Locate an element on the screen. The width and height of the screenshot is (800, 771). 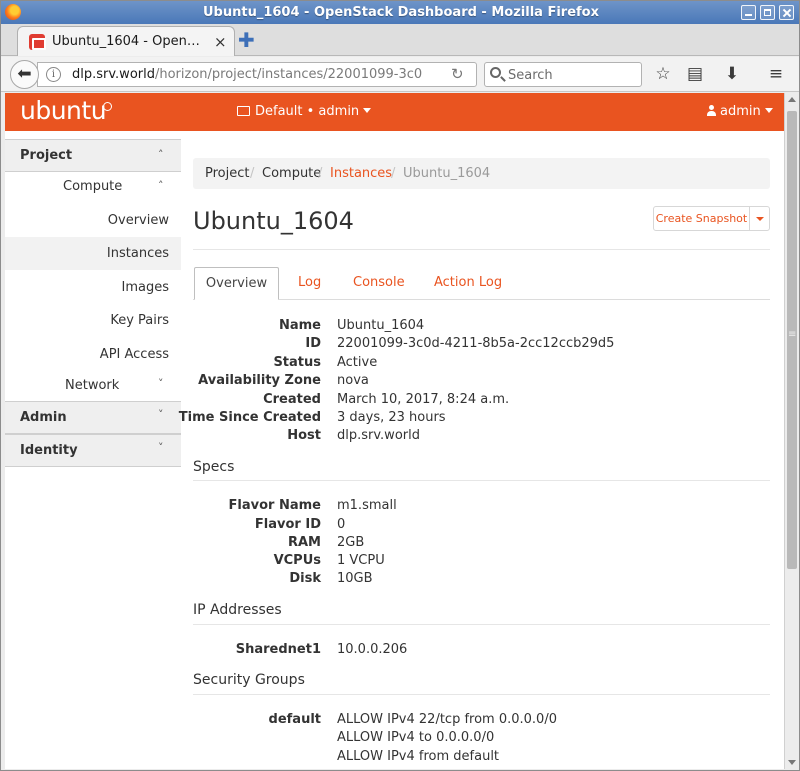
create-snapshot-button: Create Snapshot is located at coordinates (702, 218).